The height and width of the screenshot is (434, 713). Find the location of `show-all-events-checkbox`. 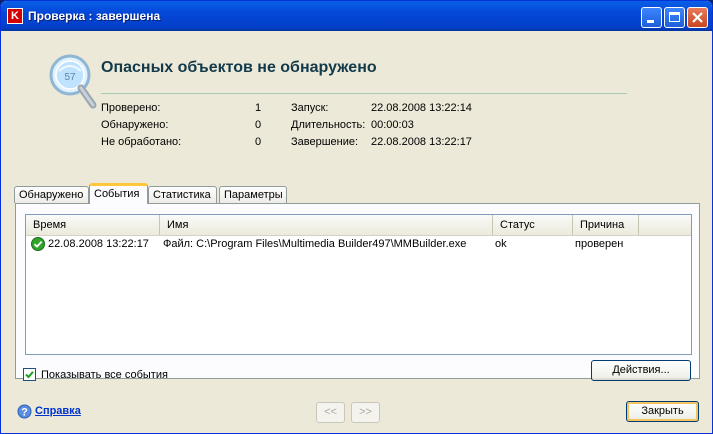

show-all-events-checkbox is located at coordinates (29, 374).